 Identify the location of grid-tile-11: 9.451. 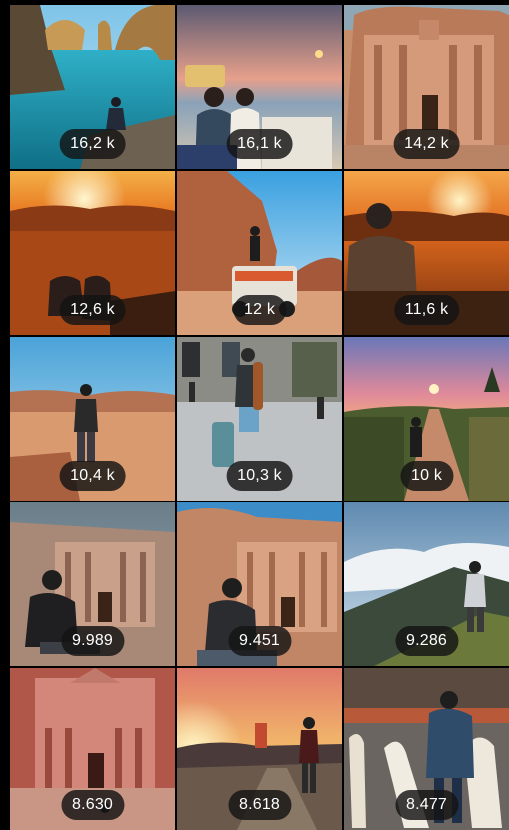
(259, 584).